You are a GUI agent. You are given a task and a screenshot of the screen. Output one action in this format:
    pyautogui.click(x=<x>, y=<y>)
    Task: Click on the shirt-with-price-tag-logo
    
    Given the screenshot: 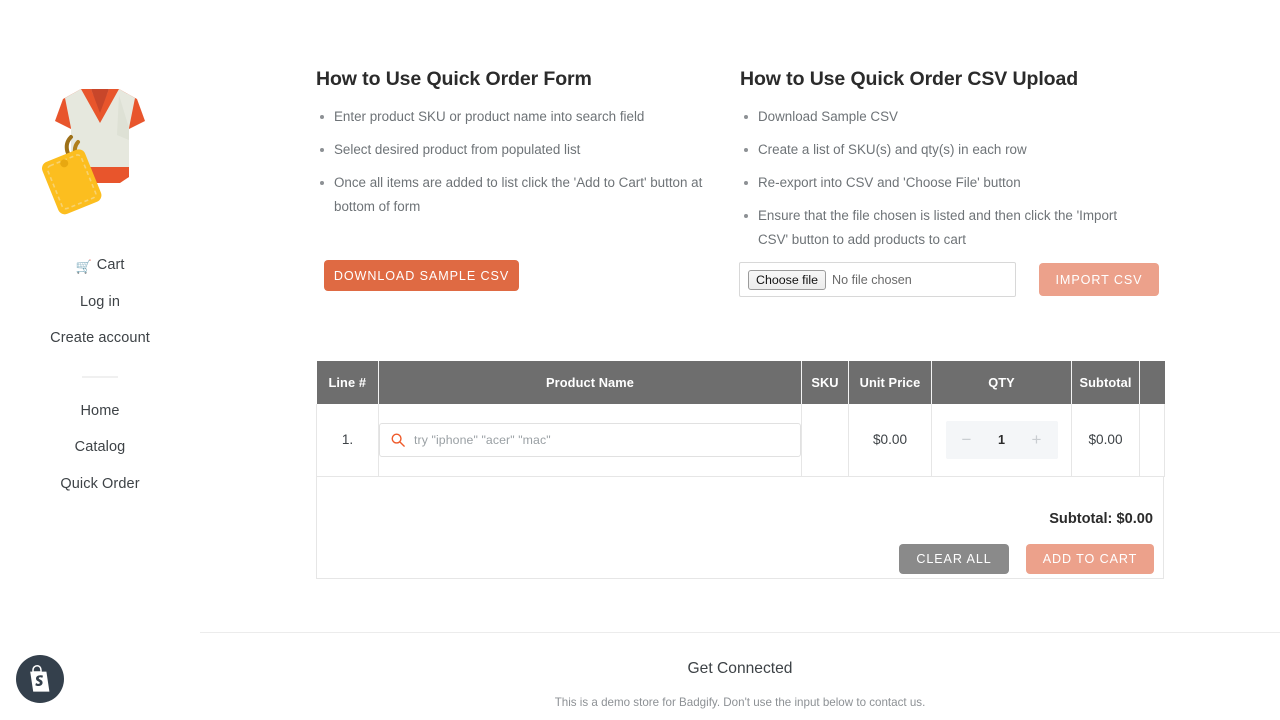 What is the action you would take?
    pyautogui.click(x=93, y=152)
    